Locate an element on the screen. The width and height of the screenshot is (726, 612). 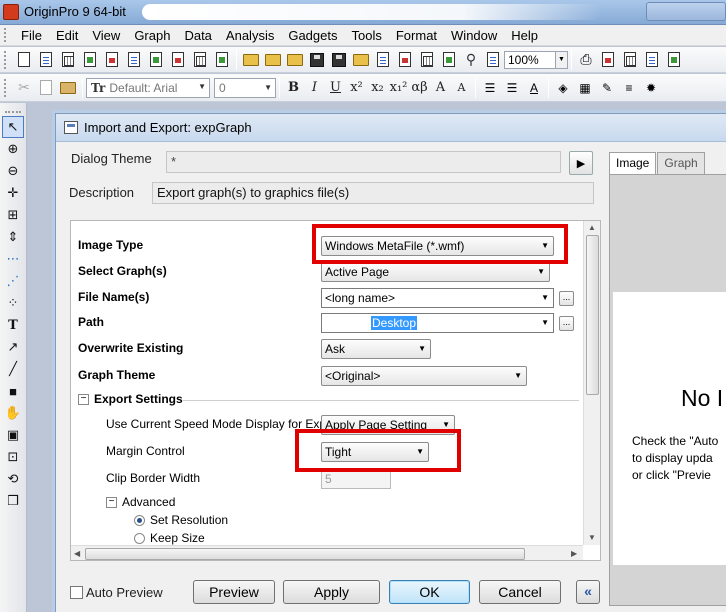
cancel-button: Cancel is located at coordinates (520, 592).